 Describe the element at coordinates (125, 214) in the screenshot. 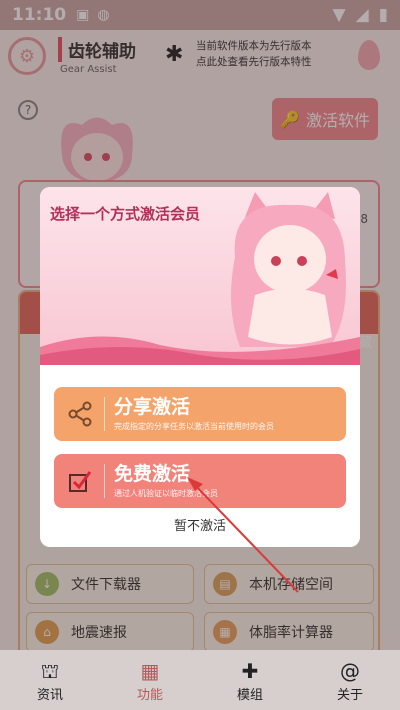

I see `dialog-title: 选择一个方式激活会员` at that location.